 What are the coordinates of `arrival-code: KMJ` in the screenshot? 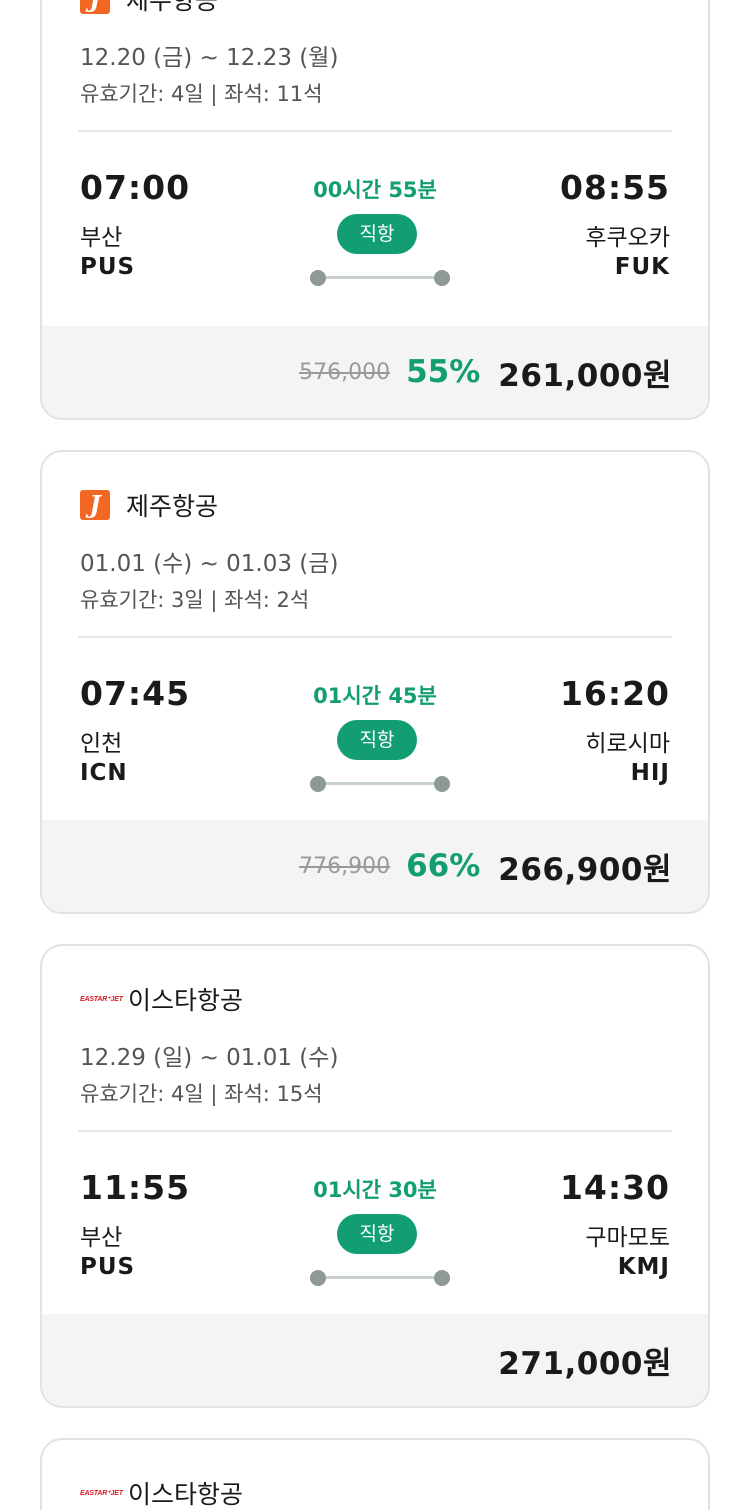 It's located at (643, 1267).